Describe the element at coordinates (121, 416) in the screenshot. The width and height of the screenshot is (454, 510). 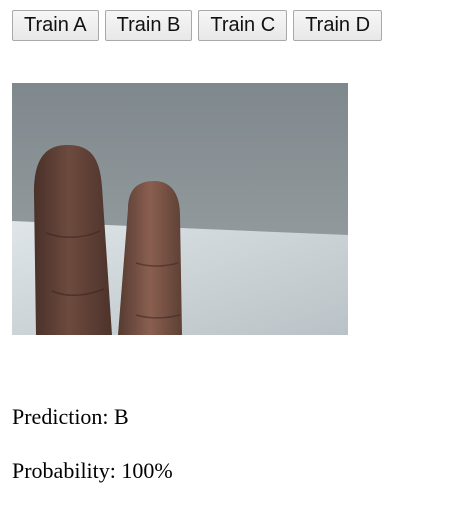
I see `prediction-value: B` at that location.